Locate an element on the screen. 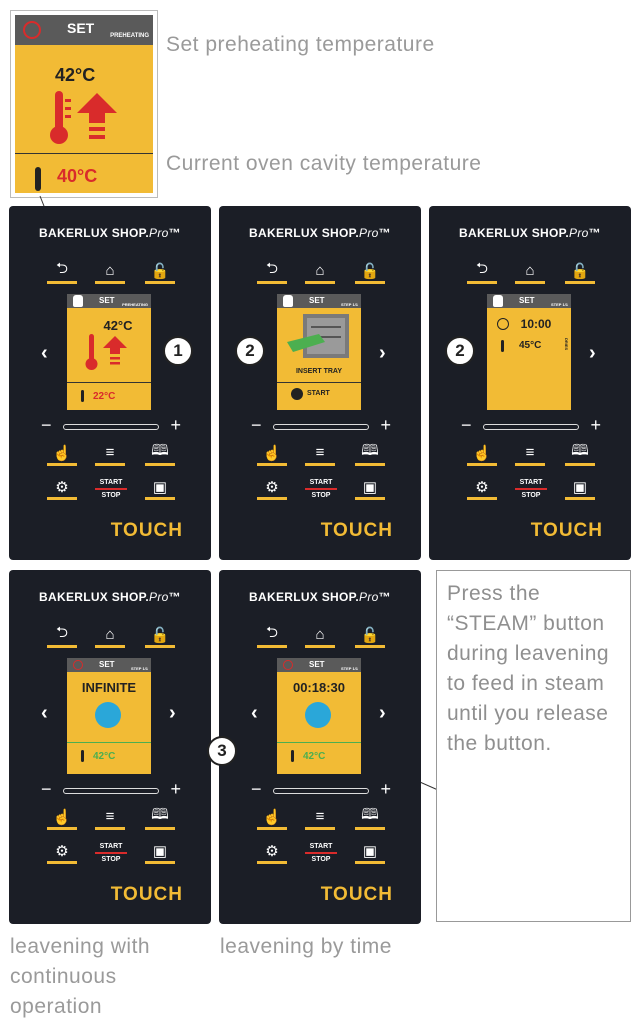  display-screen: SET STEP 1/1 INFINITE 42°C is located at coordinates (109, 716).